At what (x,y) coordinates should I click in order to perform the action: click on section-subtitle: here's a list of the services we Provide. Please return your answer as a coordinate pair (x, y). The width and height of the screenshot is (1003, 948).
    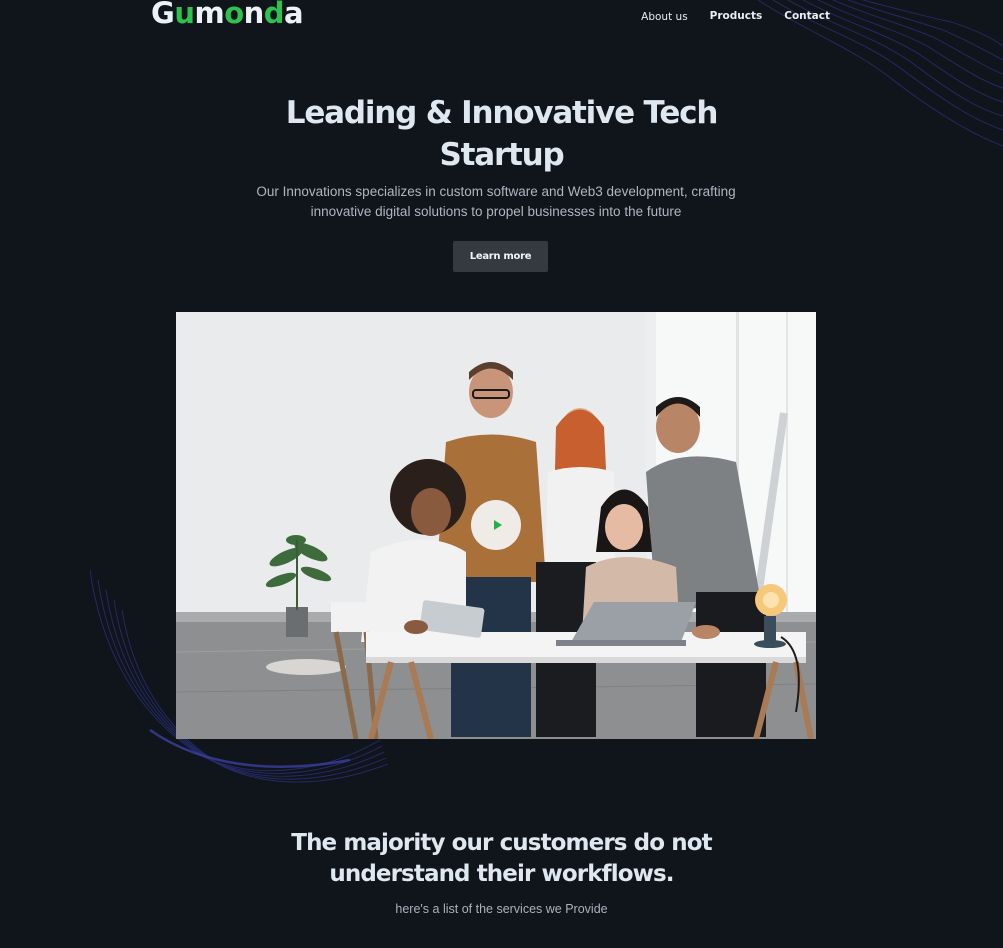
    Looking at the image, I should click on (501, 909).